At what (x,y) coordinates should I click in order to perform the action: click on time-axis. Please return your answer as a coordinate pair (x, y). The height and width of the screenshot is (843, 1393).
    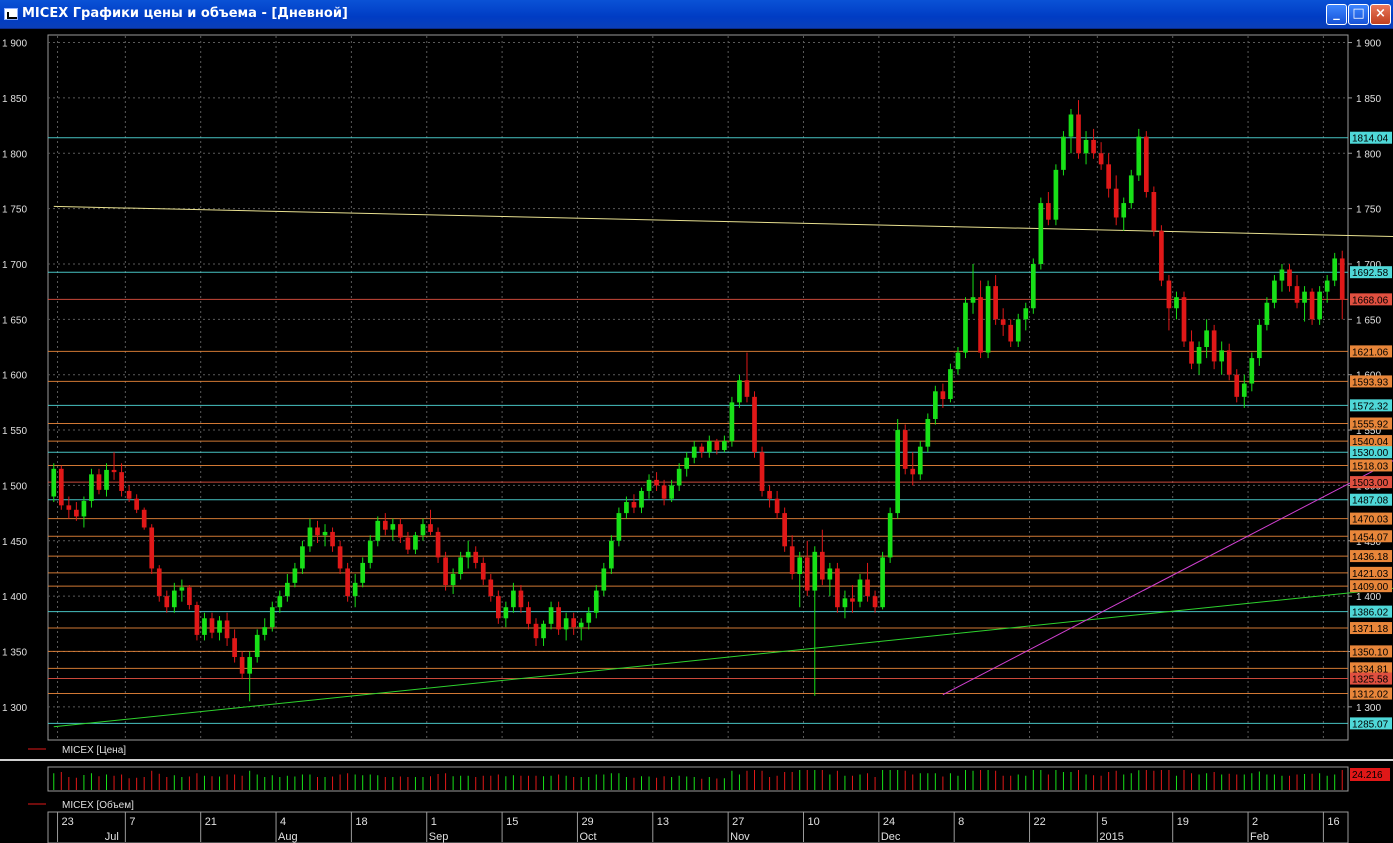
    Looking at the image, I should click on (698, 827).